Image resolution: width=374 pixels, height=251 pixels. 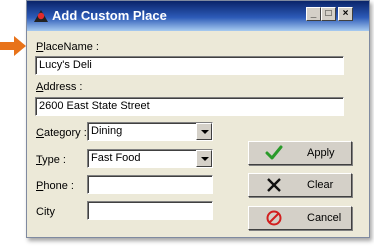 What do you see at coordinates (13, 46) in the screenshot?
I see `pointer-arrow-icon` at bounding box center [13, 46].